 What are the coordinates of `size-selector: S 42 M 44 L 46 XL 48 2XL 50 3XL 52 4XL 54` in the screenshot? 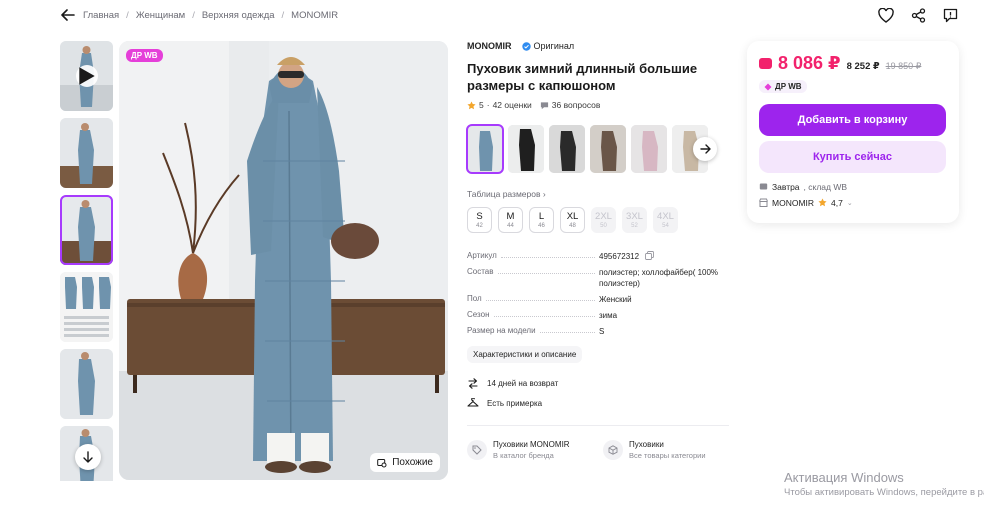 It's located at (572, 220).